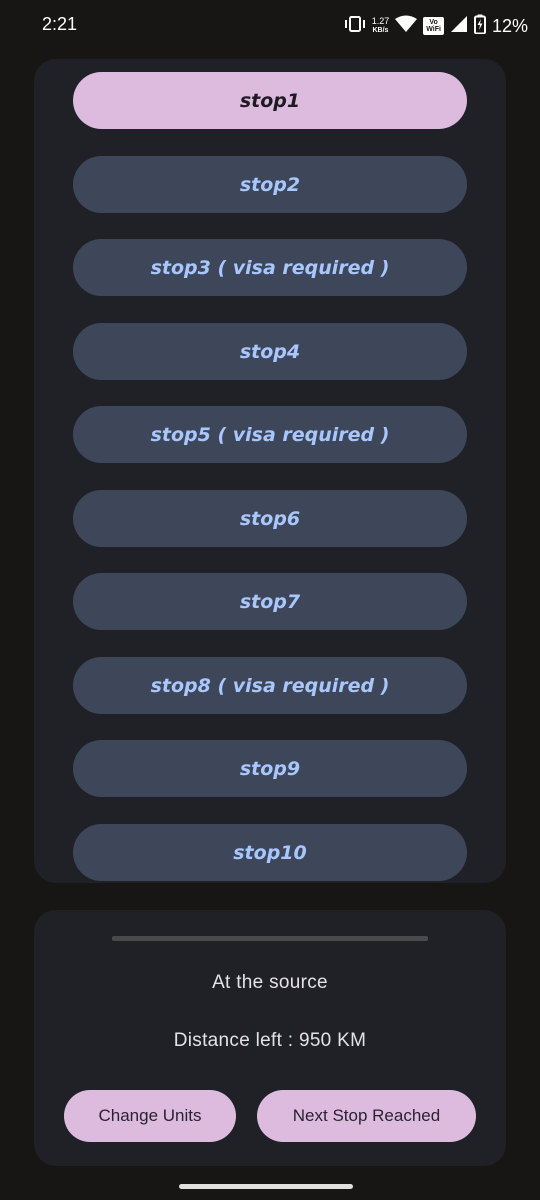 This screenshot has height=1200, width=540. Describe the element at coordinates (270, 434) in the screenshot. I see `stop-button-5: stop5 ( visa required )` at that location.